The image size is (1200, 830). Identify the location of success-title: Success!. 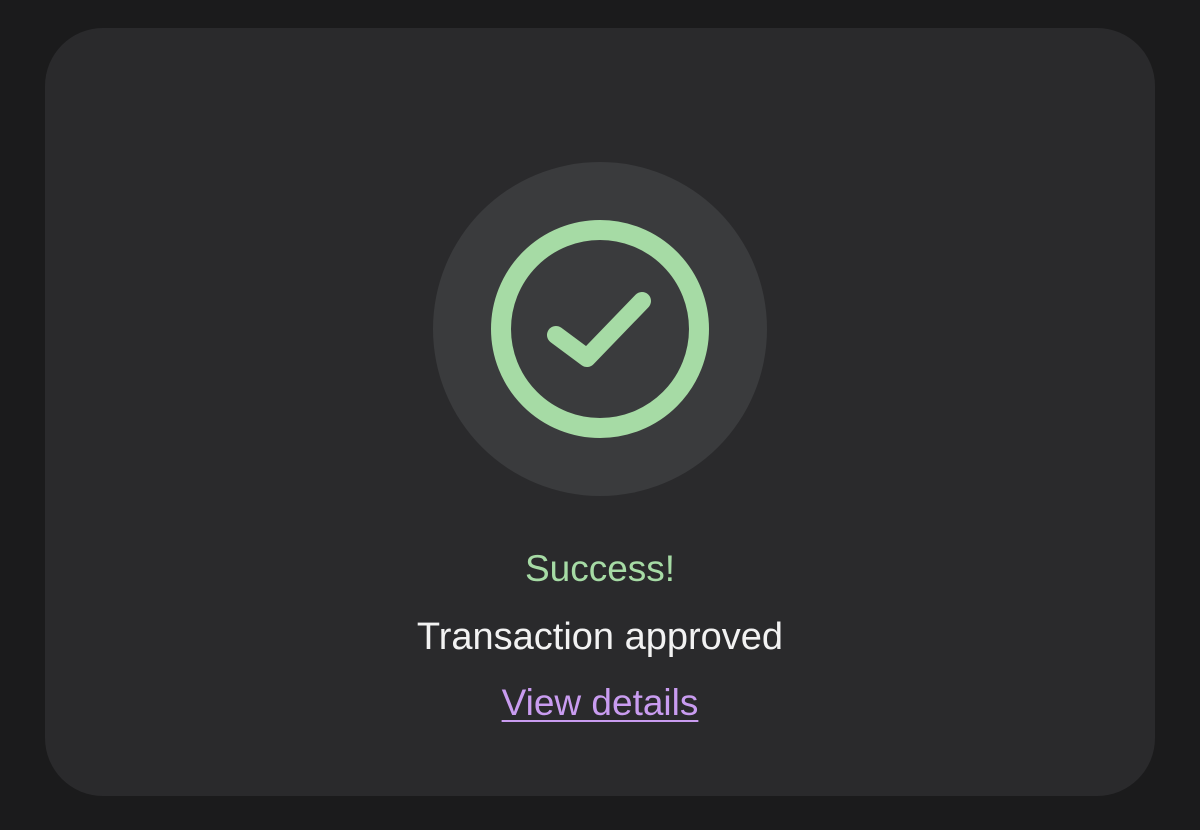
(600, 568).